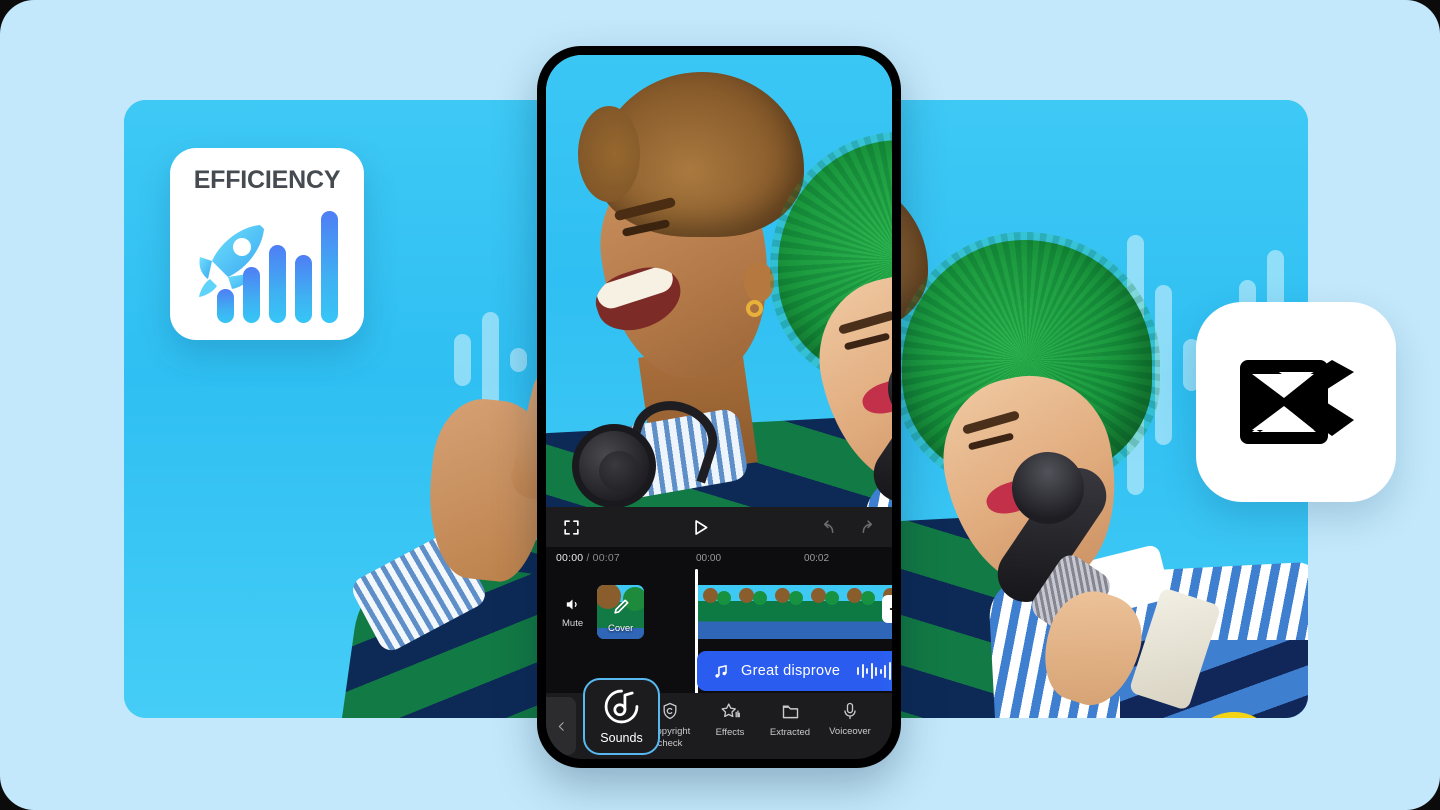  I want to click on audio-track: Great disprove, so click(794, 671).